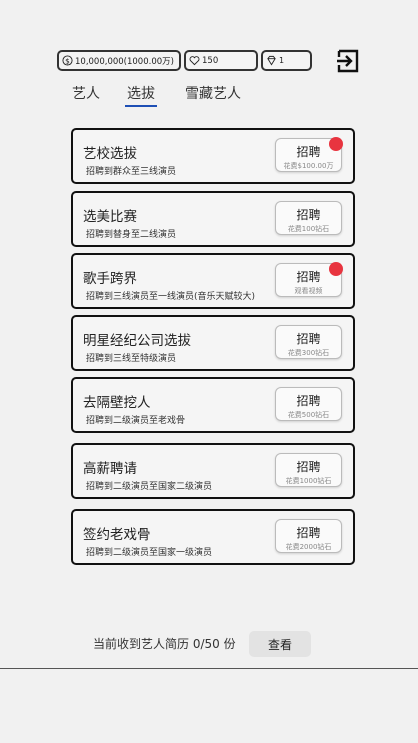 This screenshot has width=418, height=743. I want to click on card-title: 签约老戏骨, so click(117, 535).